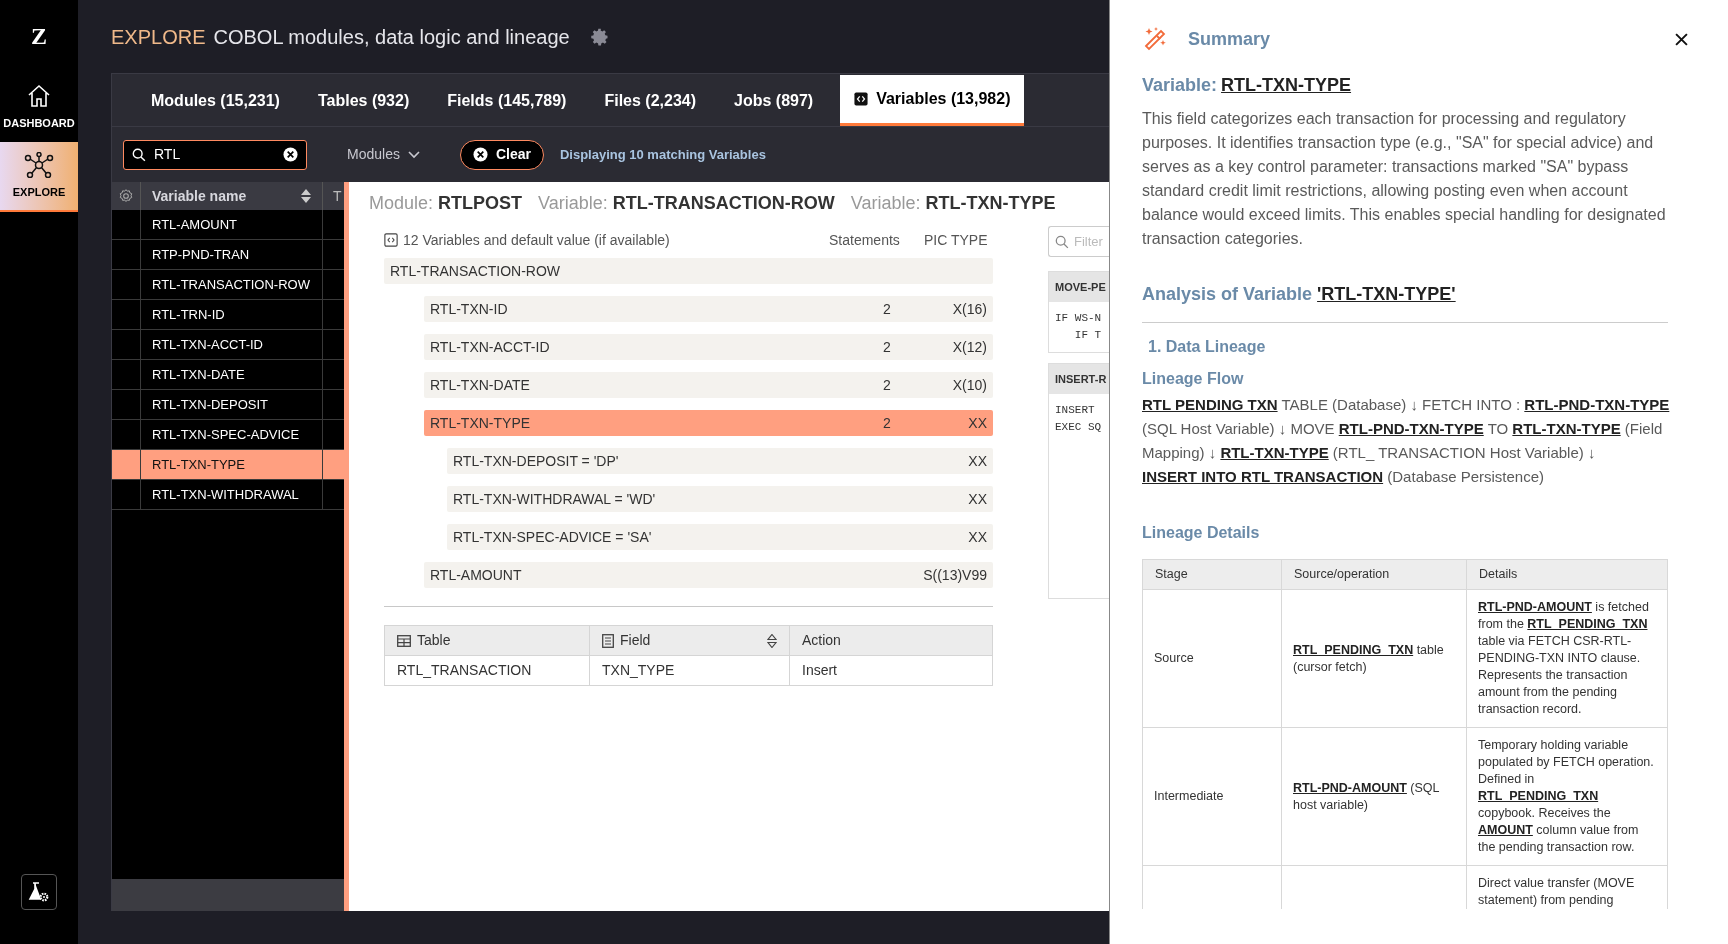 This screenshot has width=1728, height=944. I want to click on clear-button: Clear, so click(501, 154).